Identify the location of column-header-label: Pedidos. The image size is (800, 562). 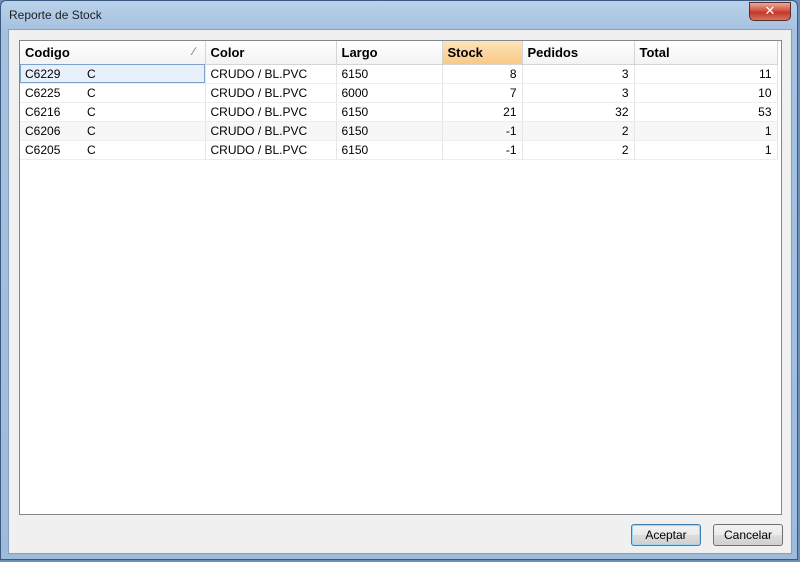
(553, 52).